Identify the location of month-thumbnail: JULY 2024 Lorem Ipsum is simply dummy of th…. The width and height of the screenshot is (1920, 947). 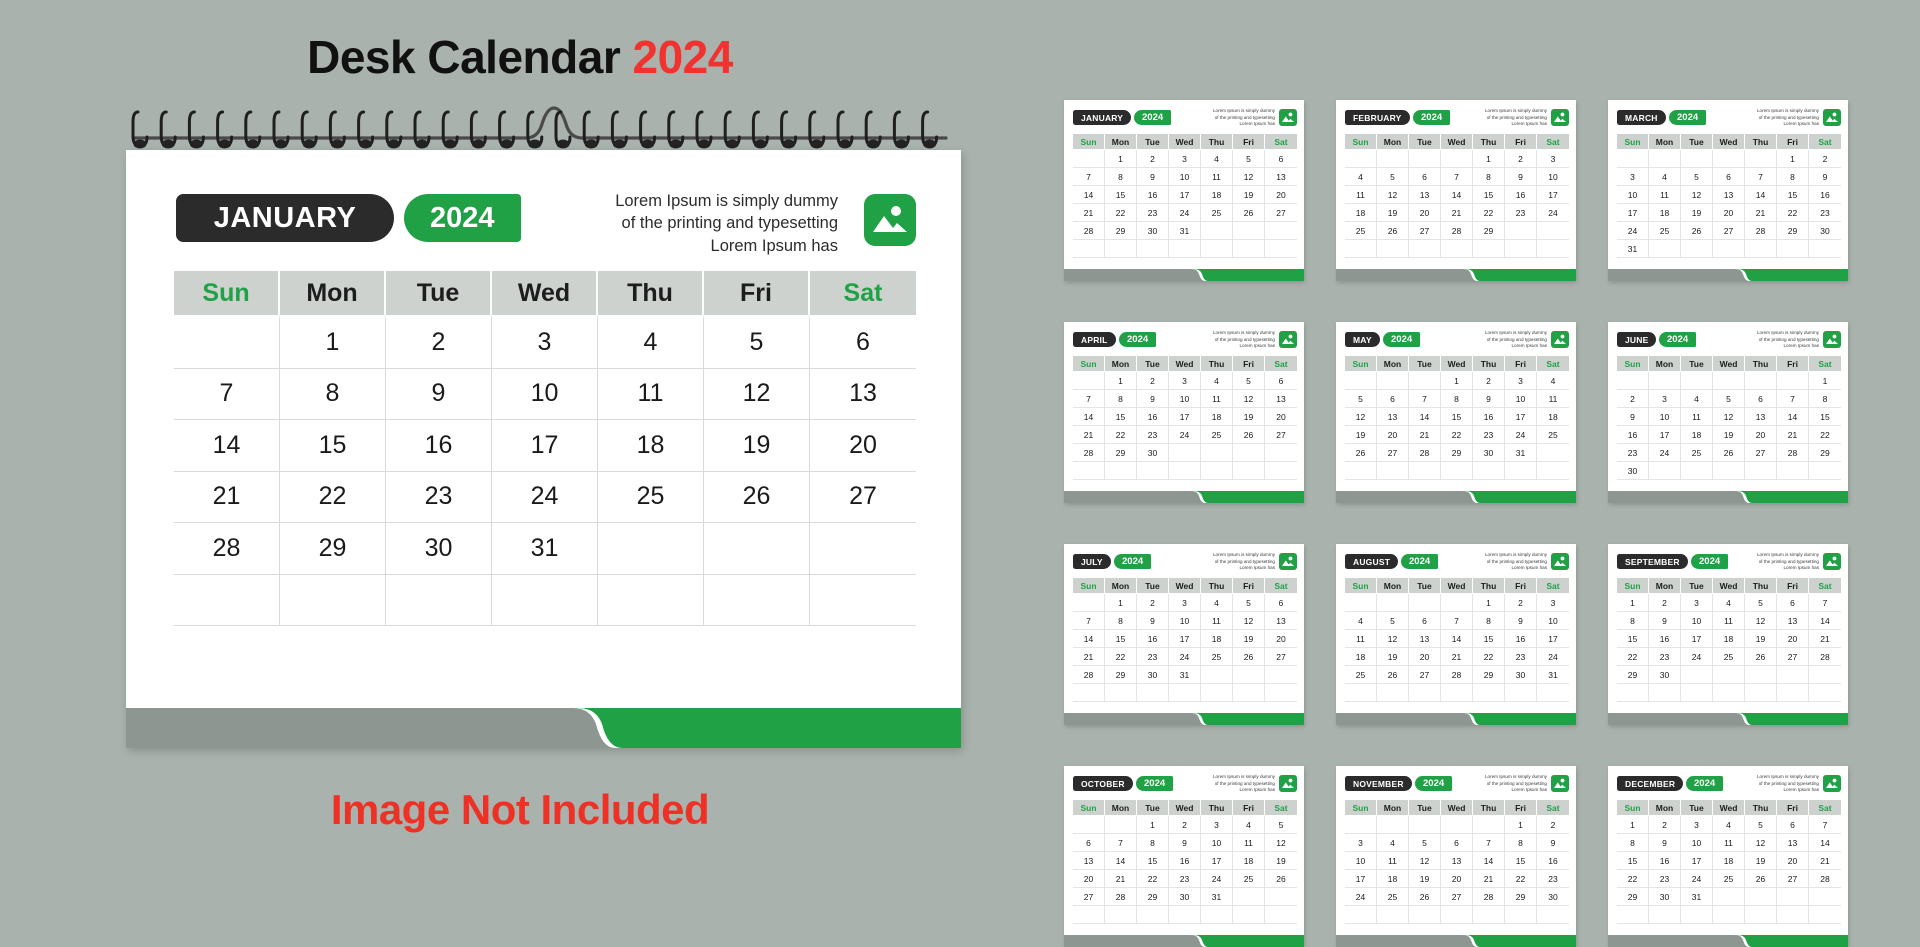
(1184, 634).